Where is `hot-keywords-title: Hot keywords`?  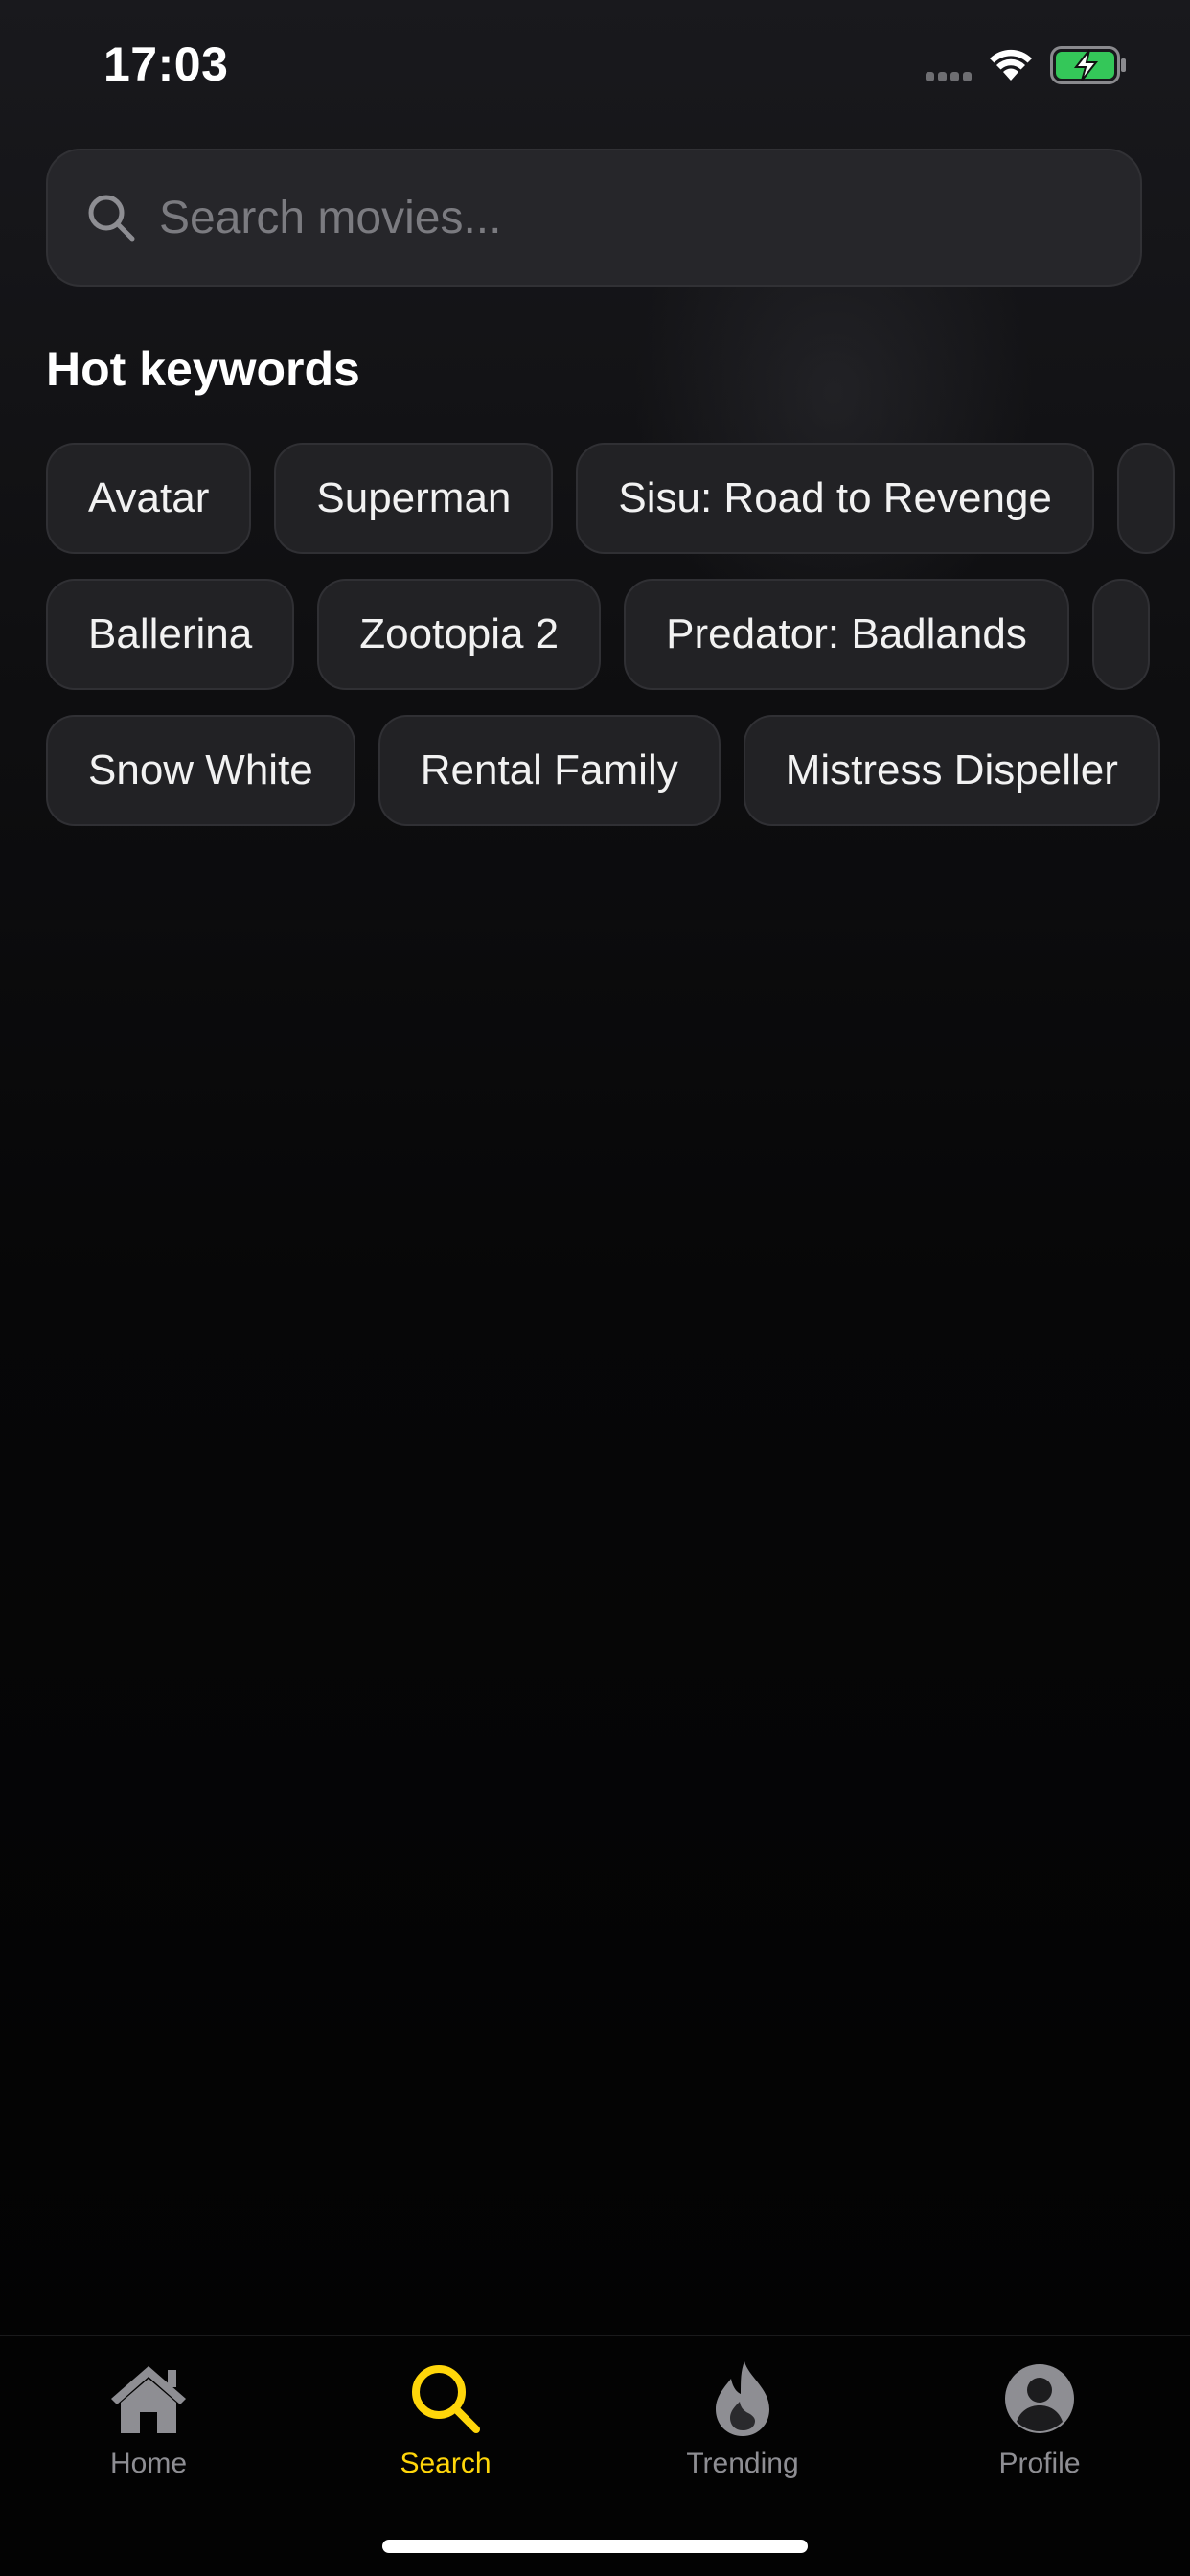 hot-keywords-title: Hot keywords is located at coordinates (203, 369).